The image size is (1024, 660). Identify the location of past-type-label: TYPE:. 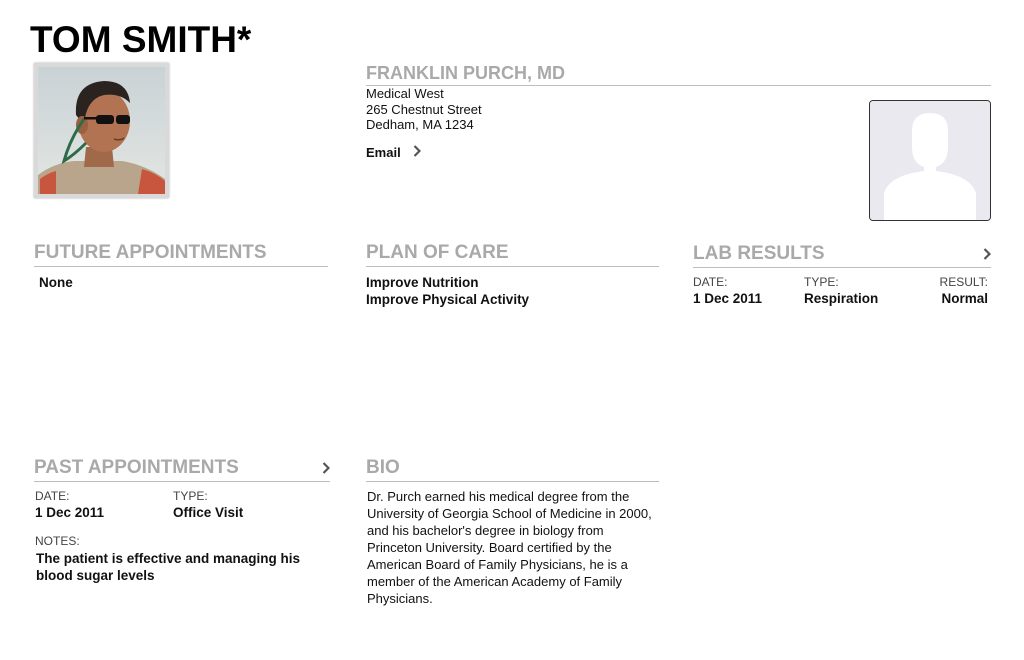
(190, 496).